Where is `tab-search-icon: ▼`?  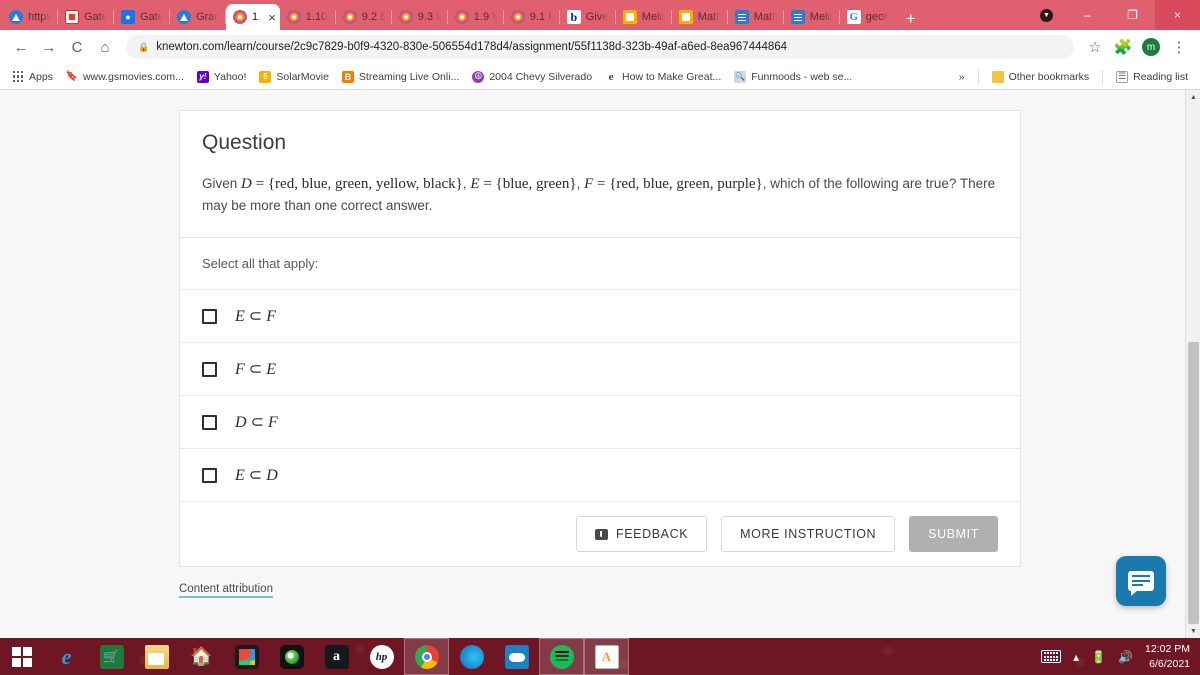 tab-search-icon: ▼ is located at coordinates (1046, 15).